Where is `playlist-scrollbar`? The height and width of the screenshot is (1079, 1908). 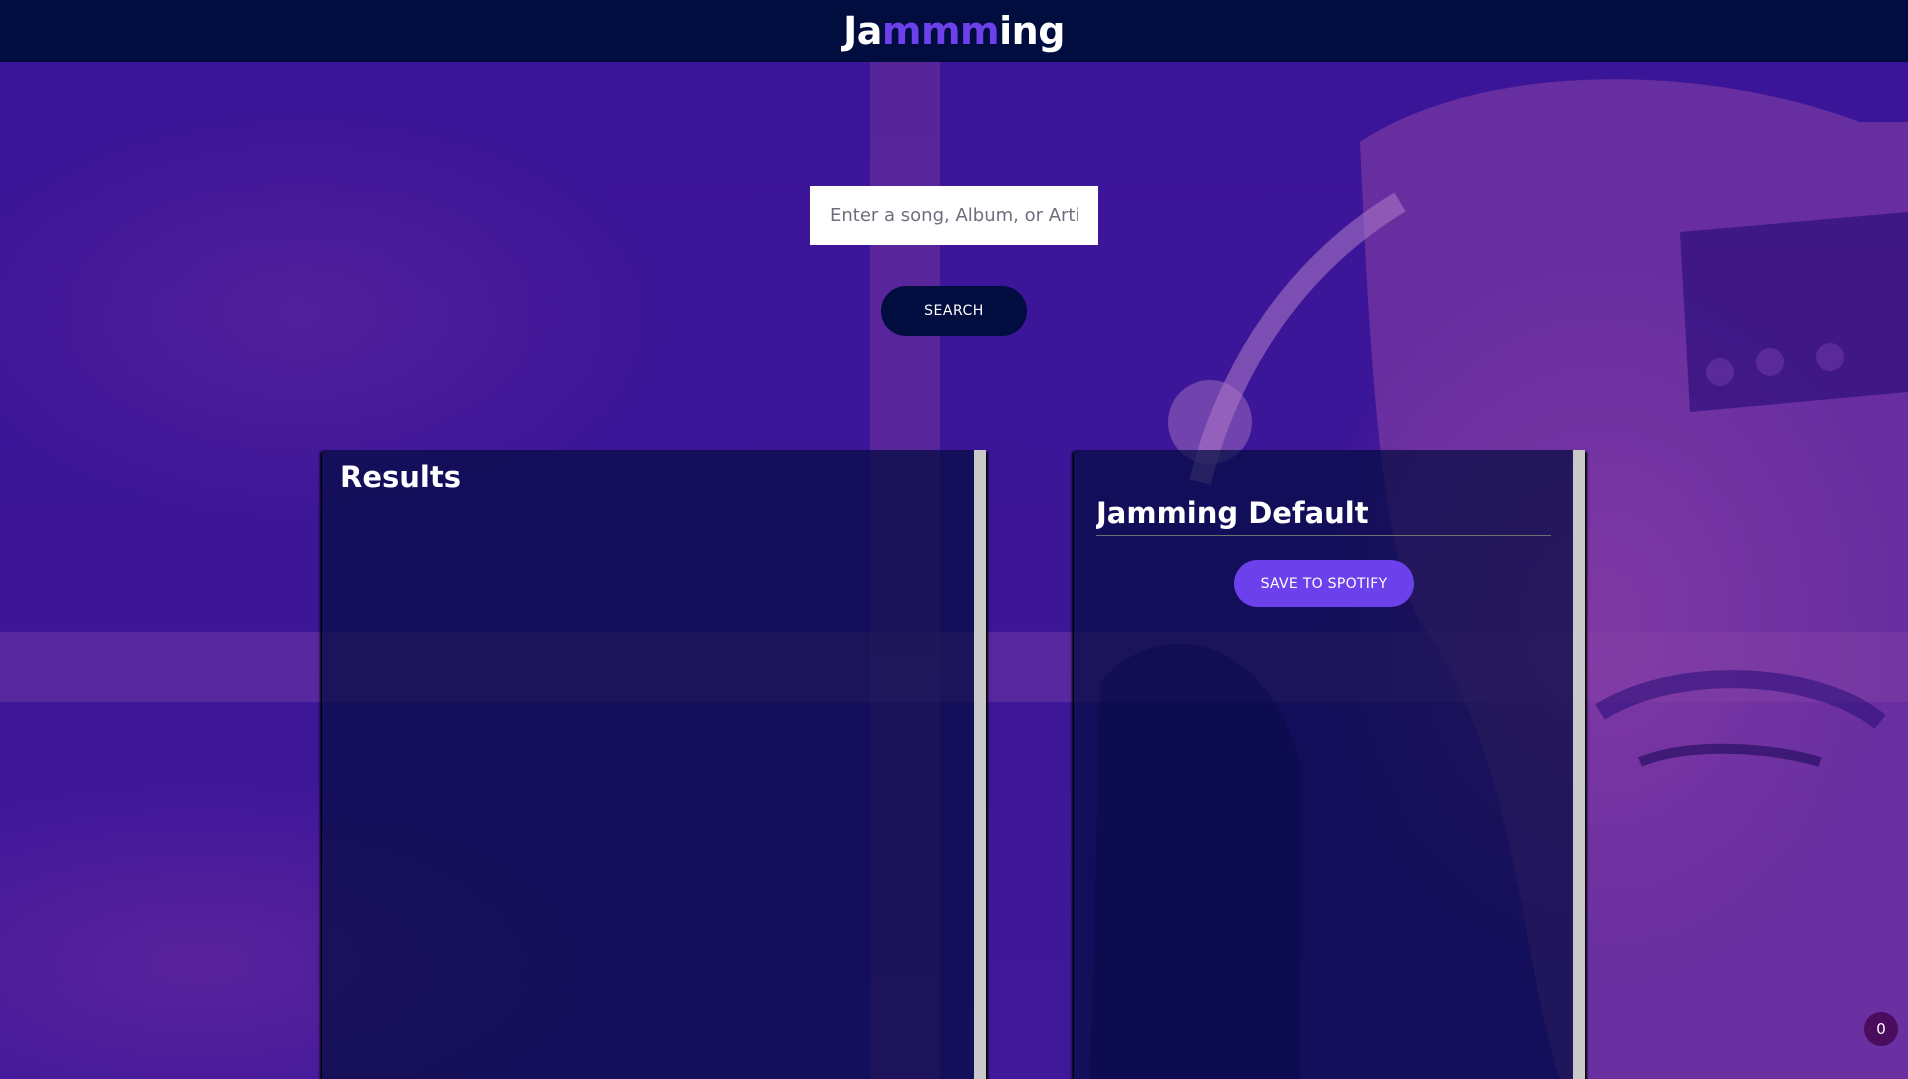
playlist-scrollbar is located at coordinates (1579, 764).